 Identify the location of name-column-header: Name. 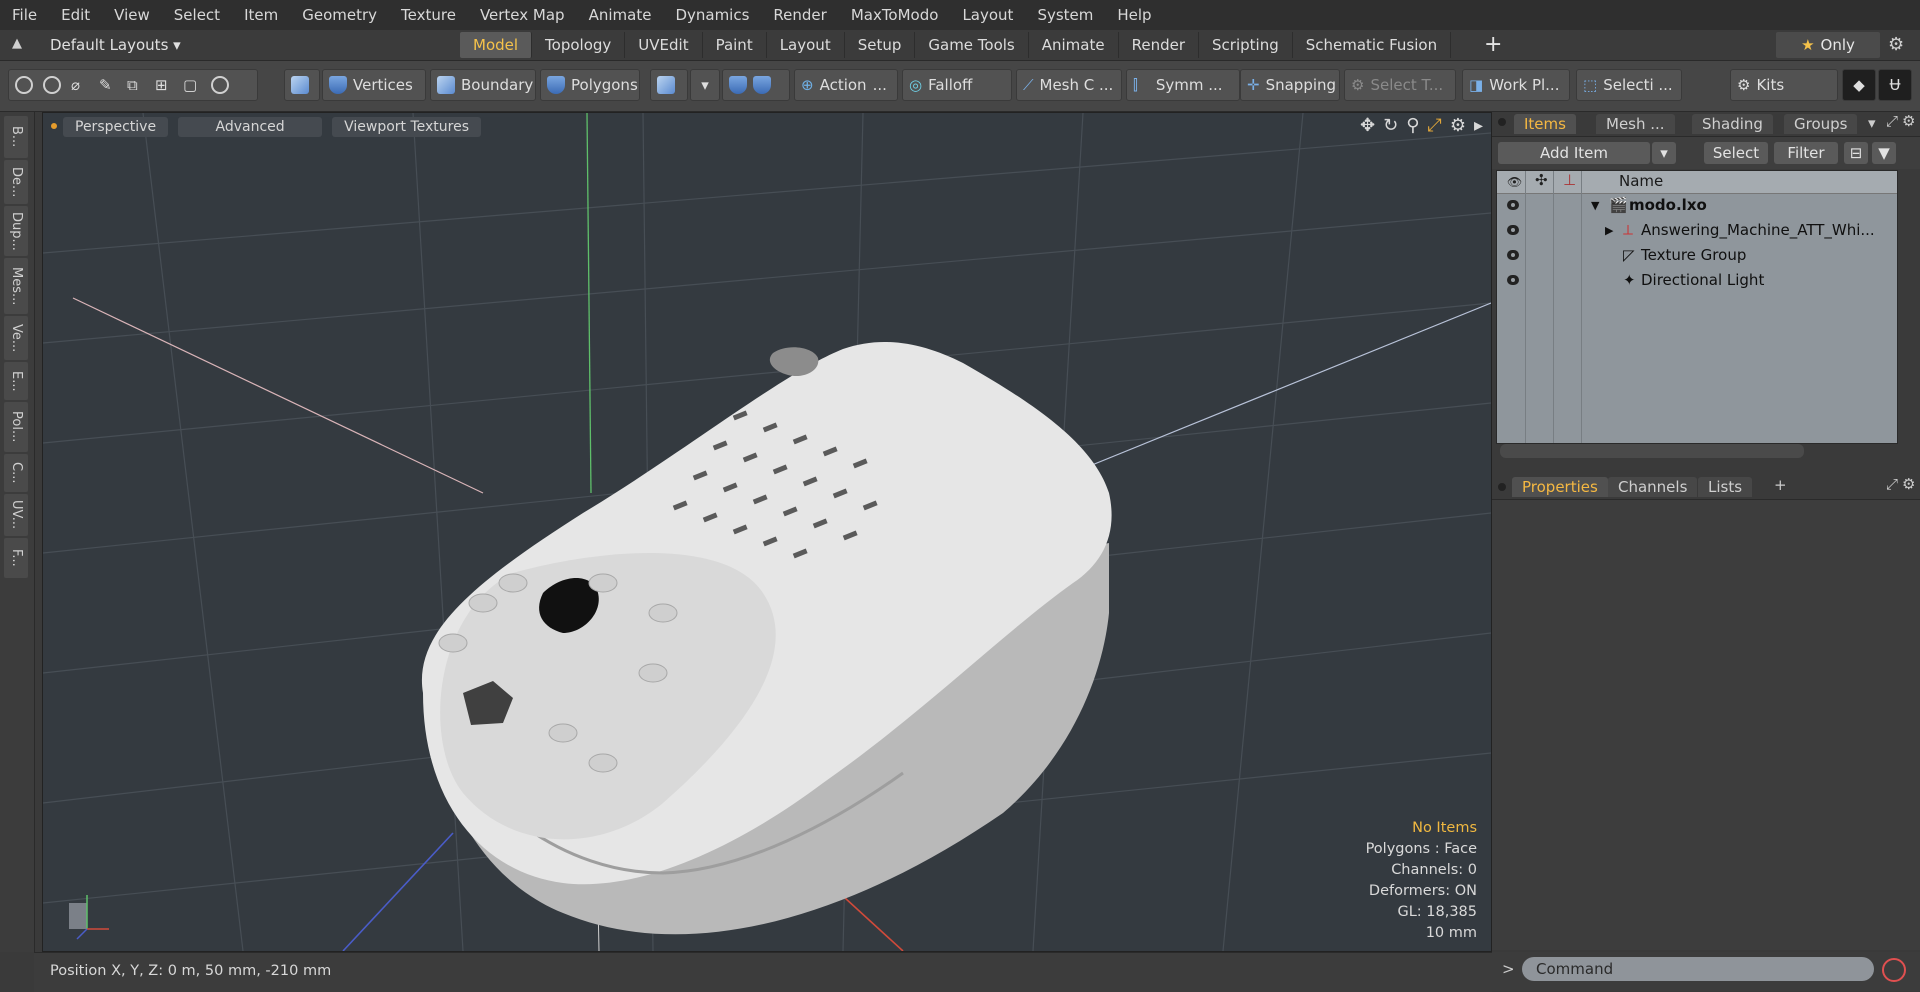
(1641, 181).